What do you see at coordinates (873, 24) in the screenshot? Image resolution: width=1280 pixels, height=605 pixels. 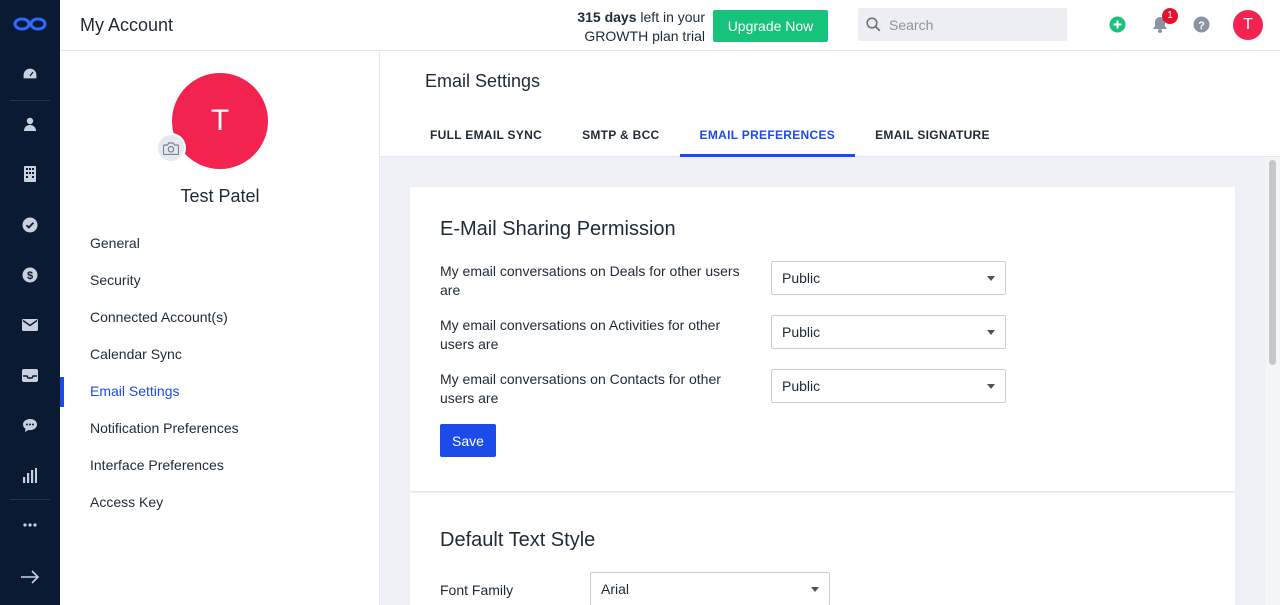 I see `search-icon` at bounding box center [873, 24].